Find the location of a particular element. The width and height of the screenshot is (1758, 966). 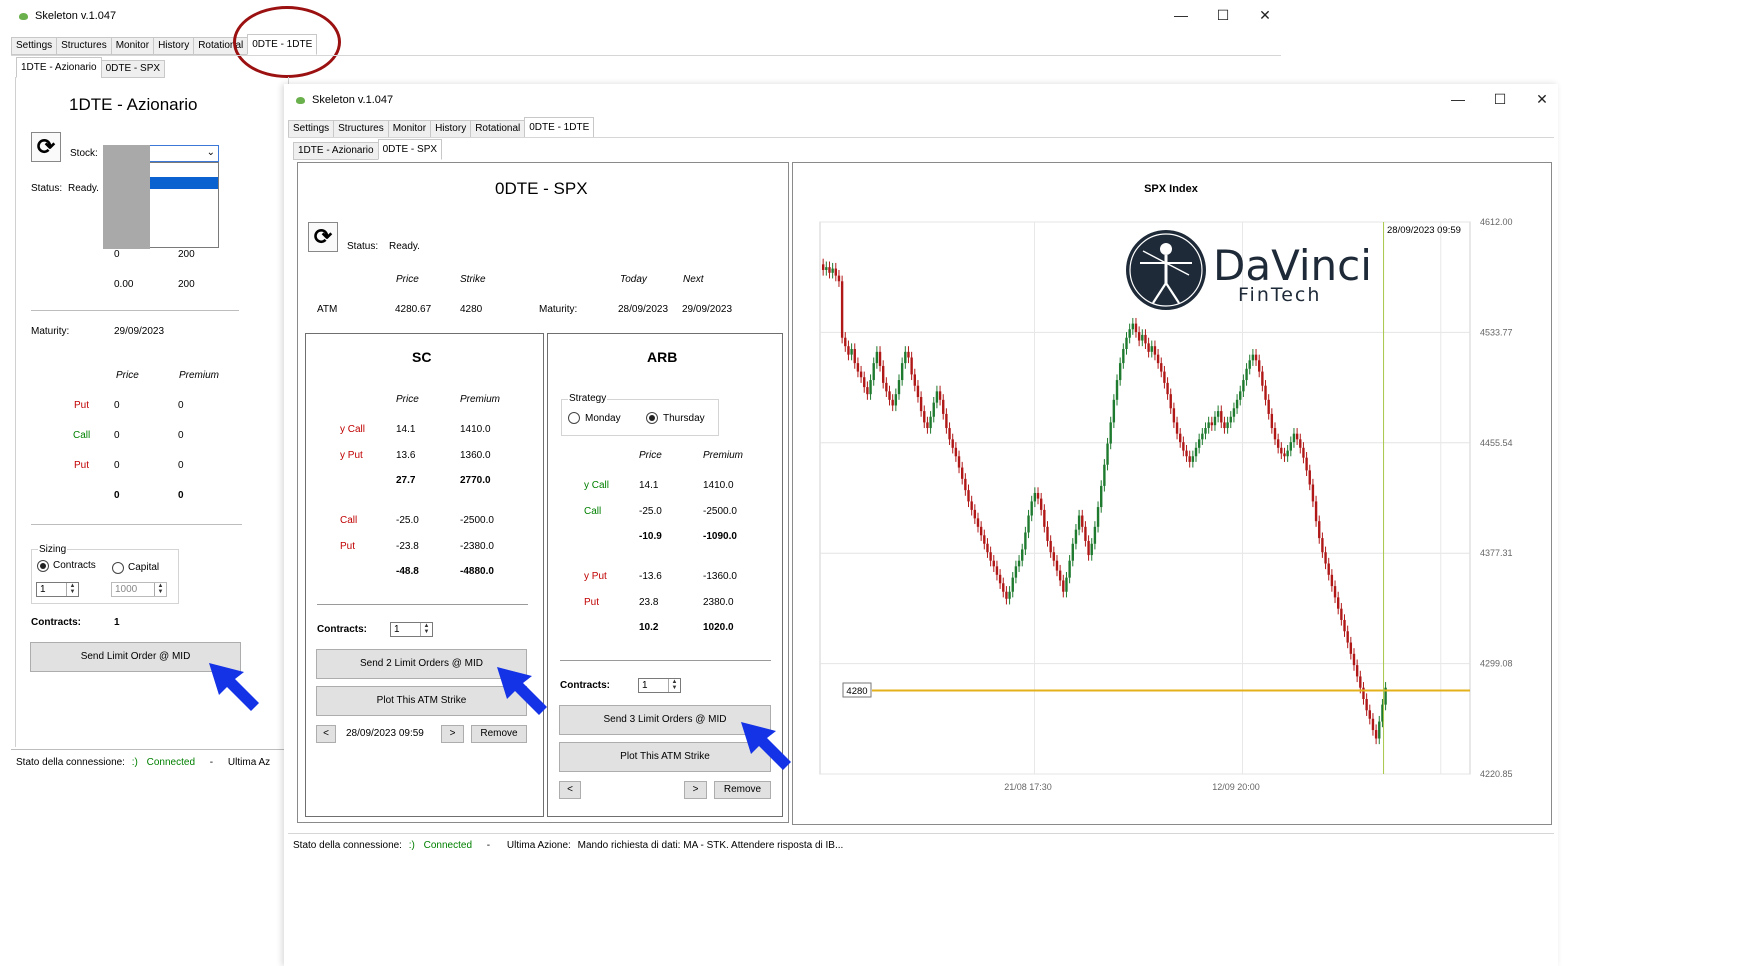

sc-leg-label: y Call is located at coordinates (353, 429).